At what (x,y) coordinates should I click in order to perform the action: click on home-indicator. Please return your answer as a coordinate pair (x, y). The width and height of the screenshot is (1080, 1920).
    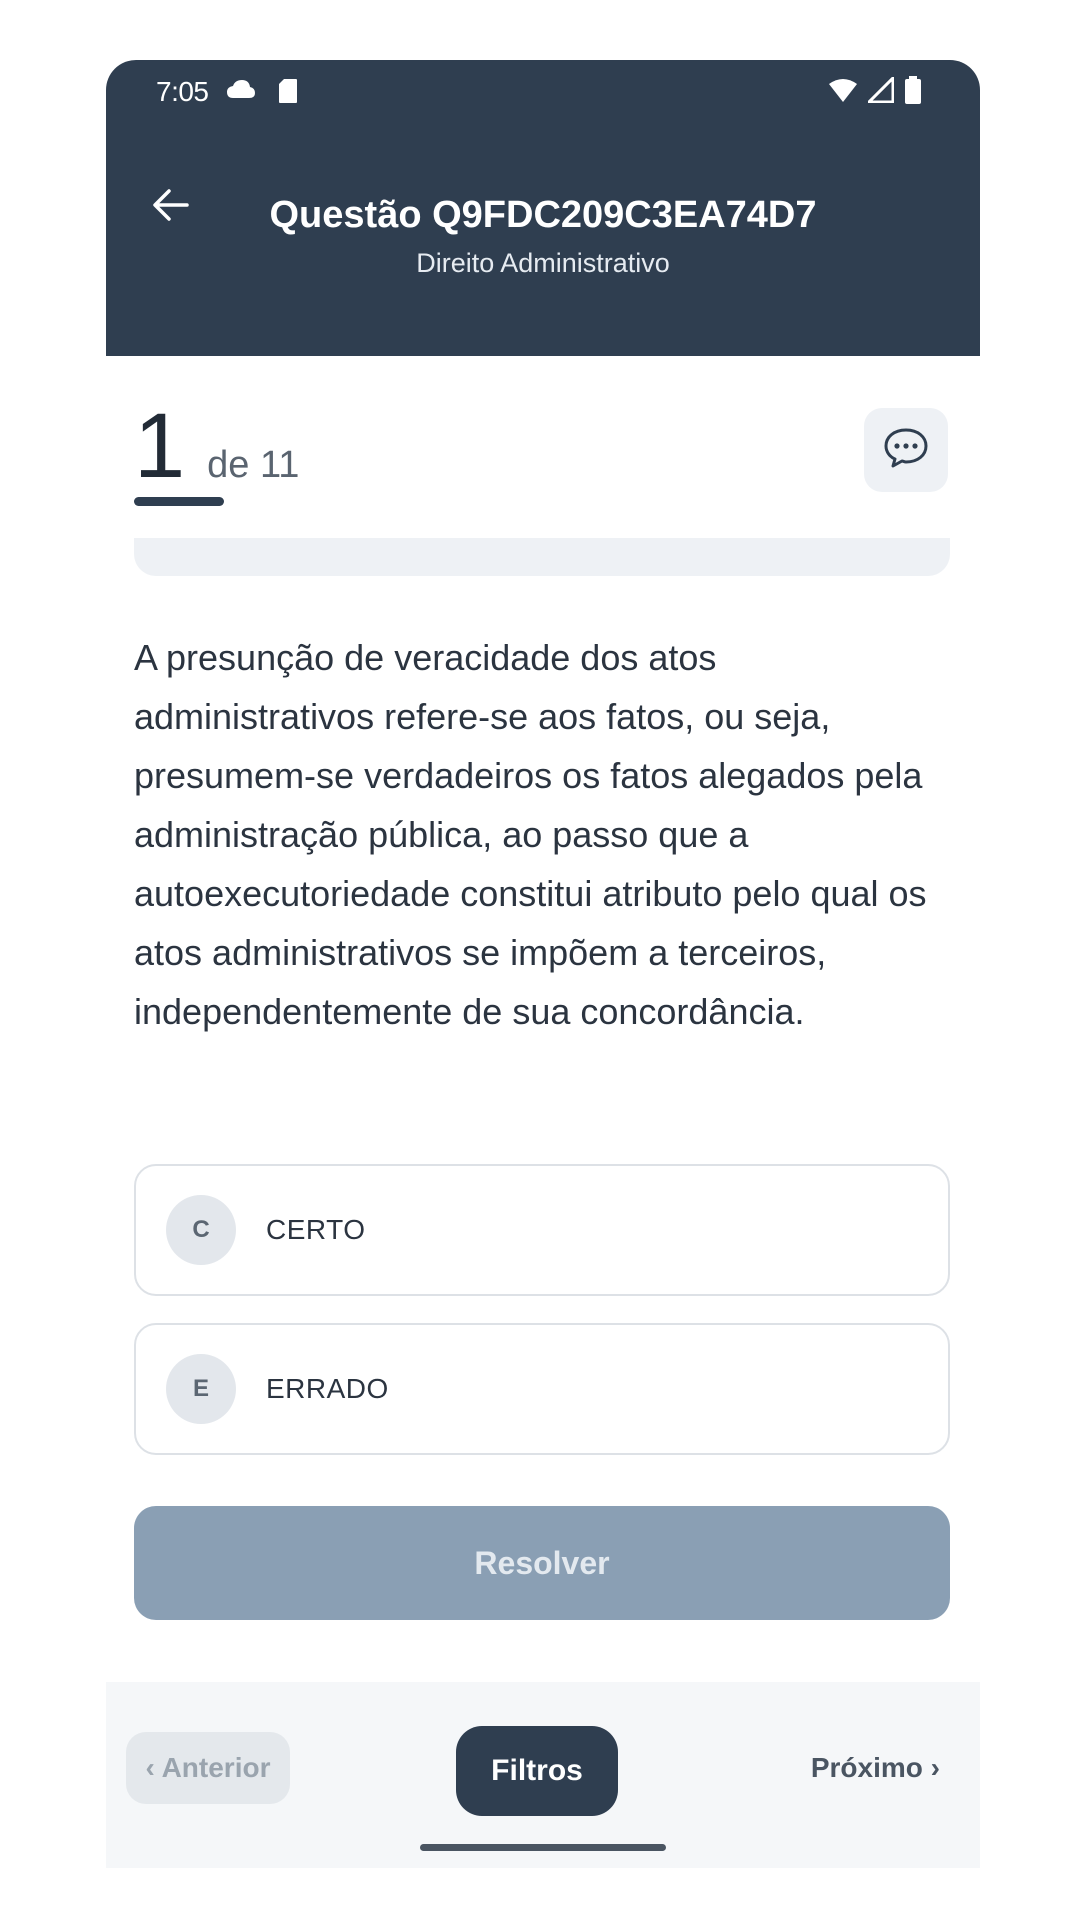
    Looking at the image, I should click on (543, 1847).